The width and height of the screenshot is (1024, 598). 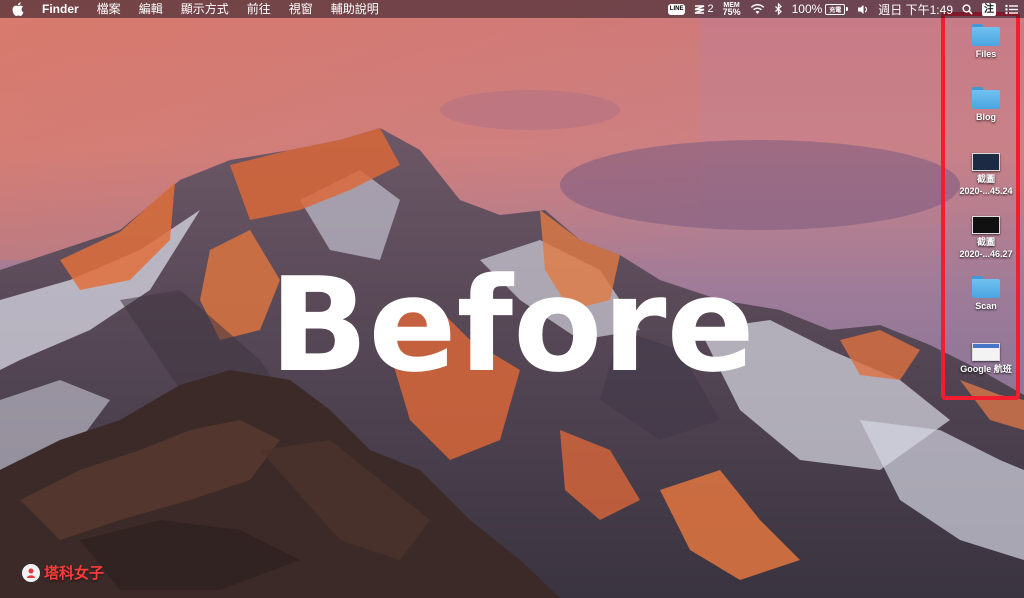 I want to click on dropbox-status: 2, so click(x=704, y=9).